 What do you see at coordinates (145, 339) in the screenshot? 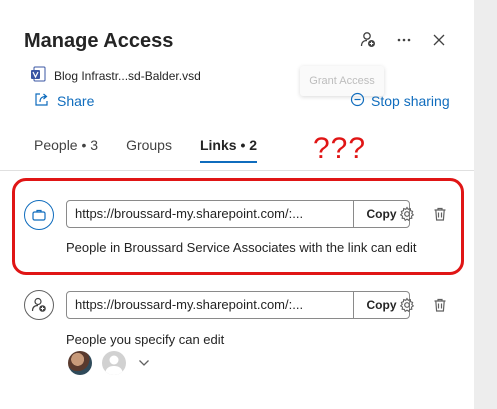
I see `link-2-description: People you specify can edit` at bounding box center [145, 339].